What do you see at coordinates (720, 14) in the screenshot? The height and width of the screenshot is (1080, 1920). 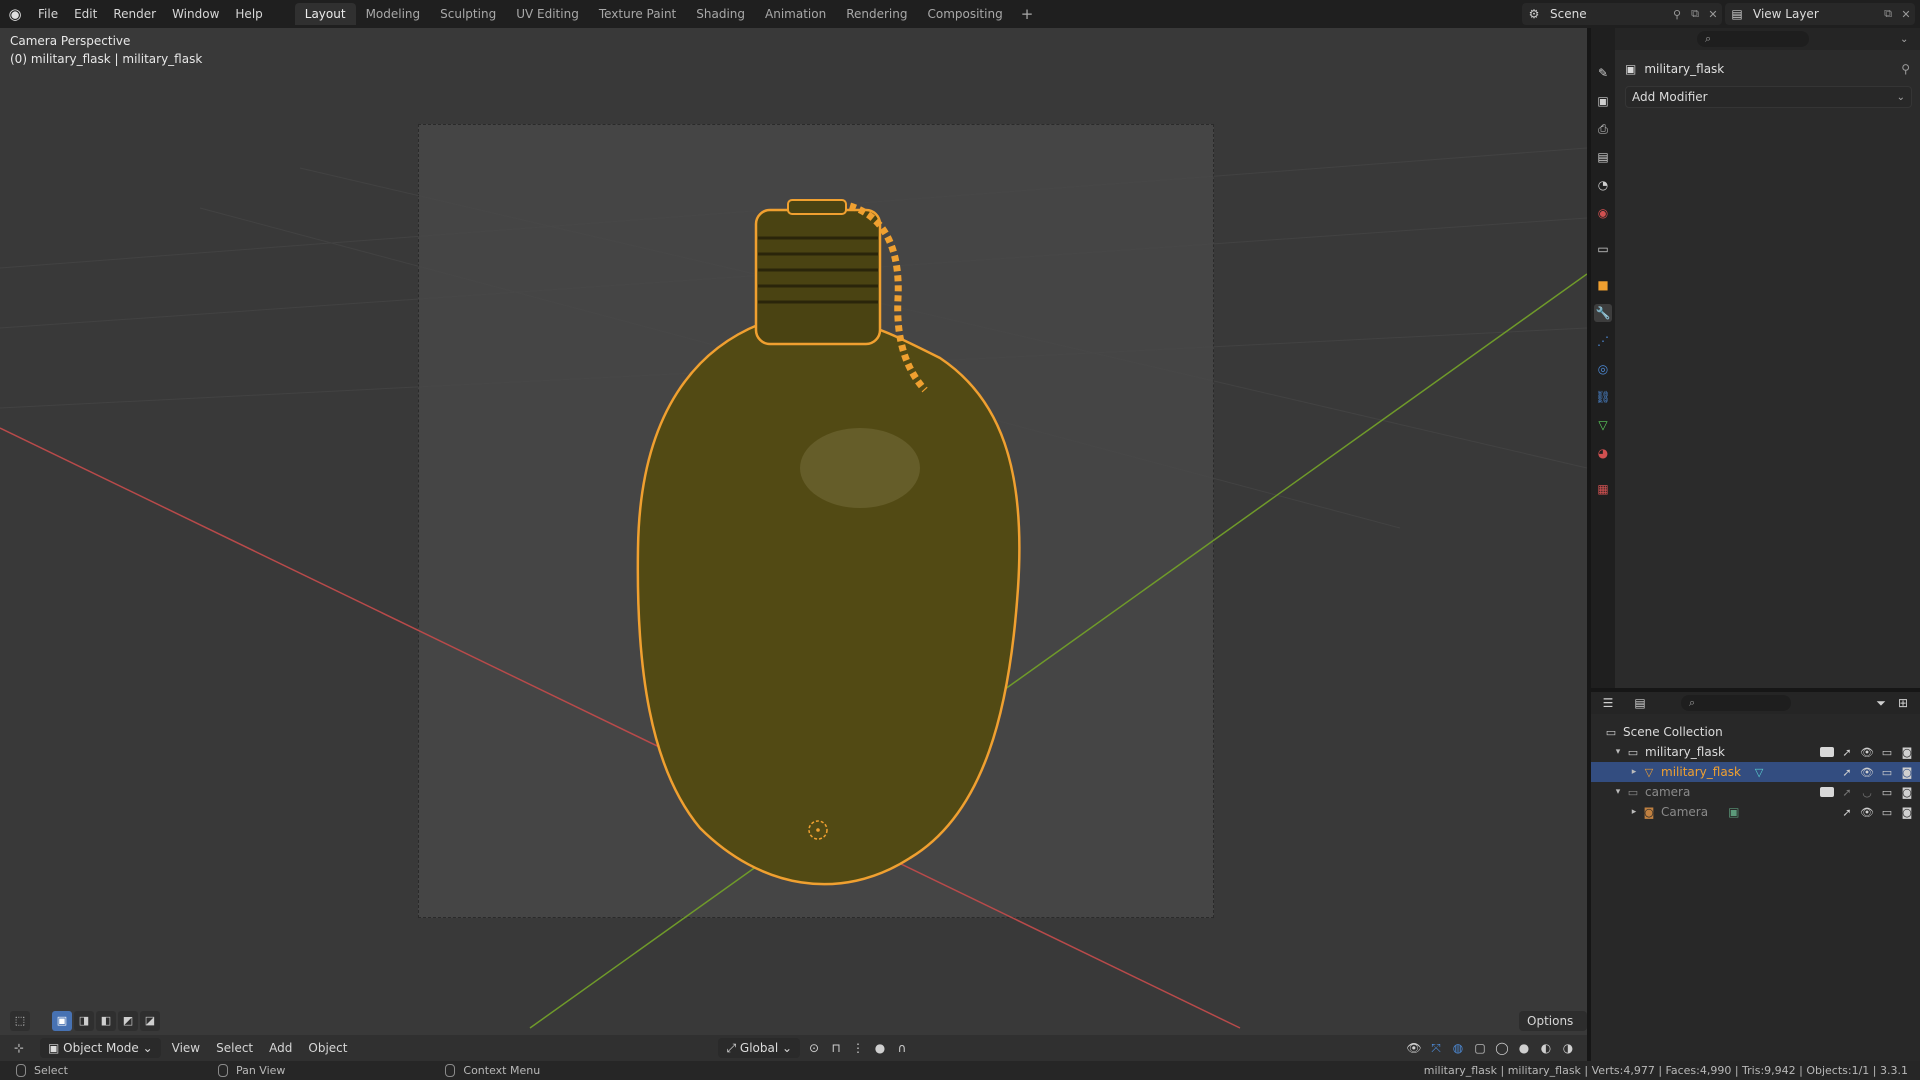 I see `tab-shading: Shading` at bounding box center [720, 14].